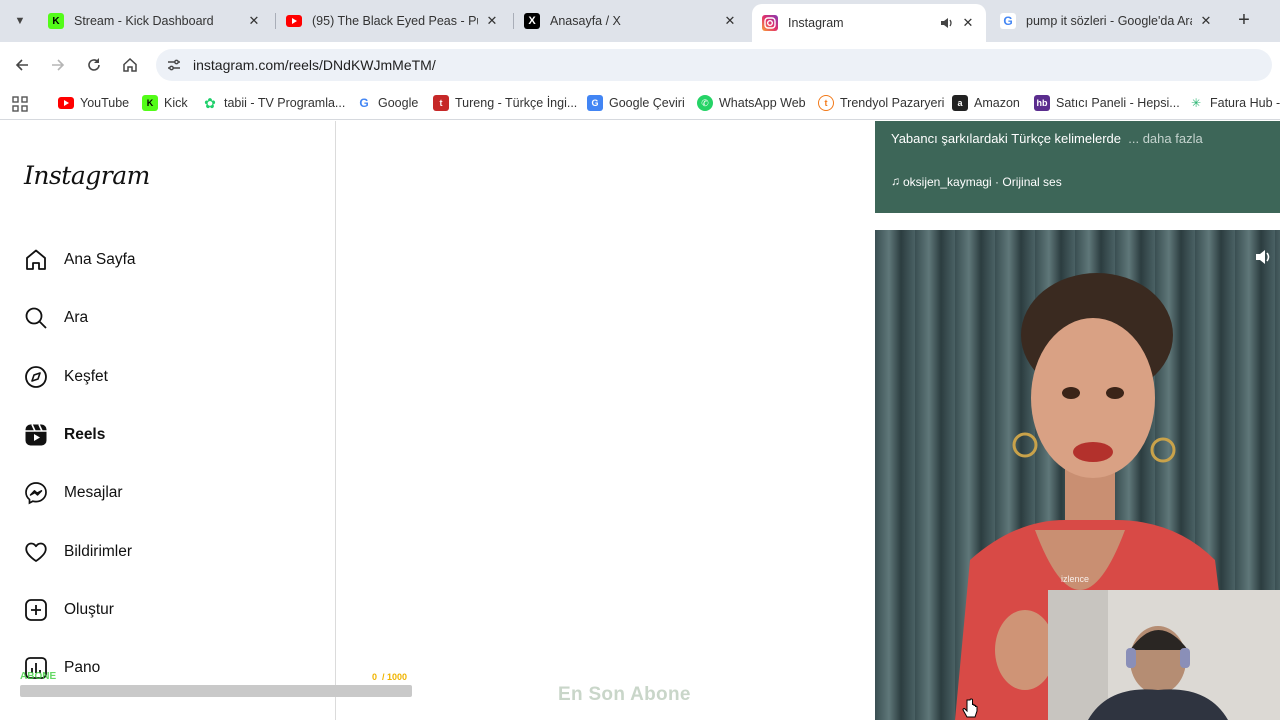  Describe the element at coordinates (144, 21) in the screenshot. I see `tab-title: Stream - Kick Dashboard` at that location.